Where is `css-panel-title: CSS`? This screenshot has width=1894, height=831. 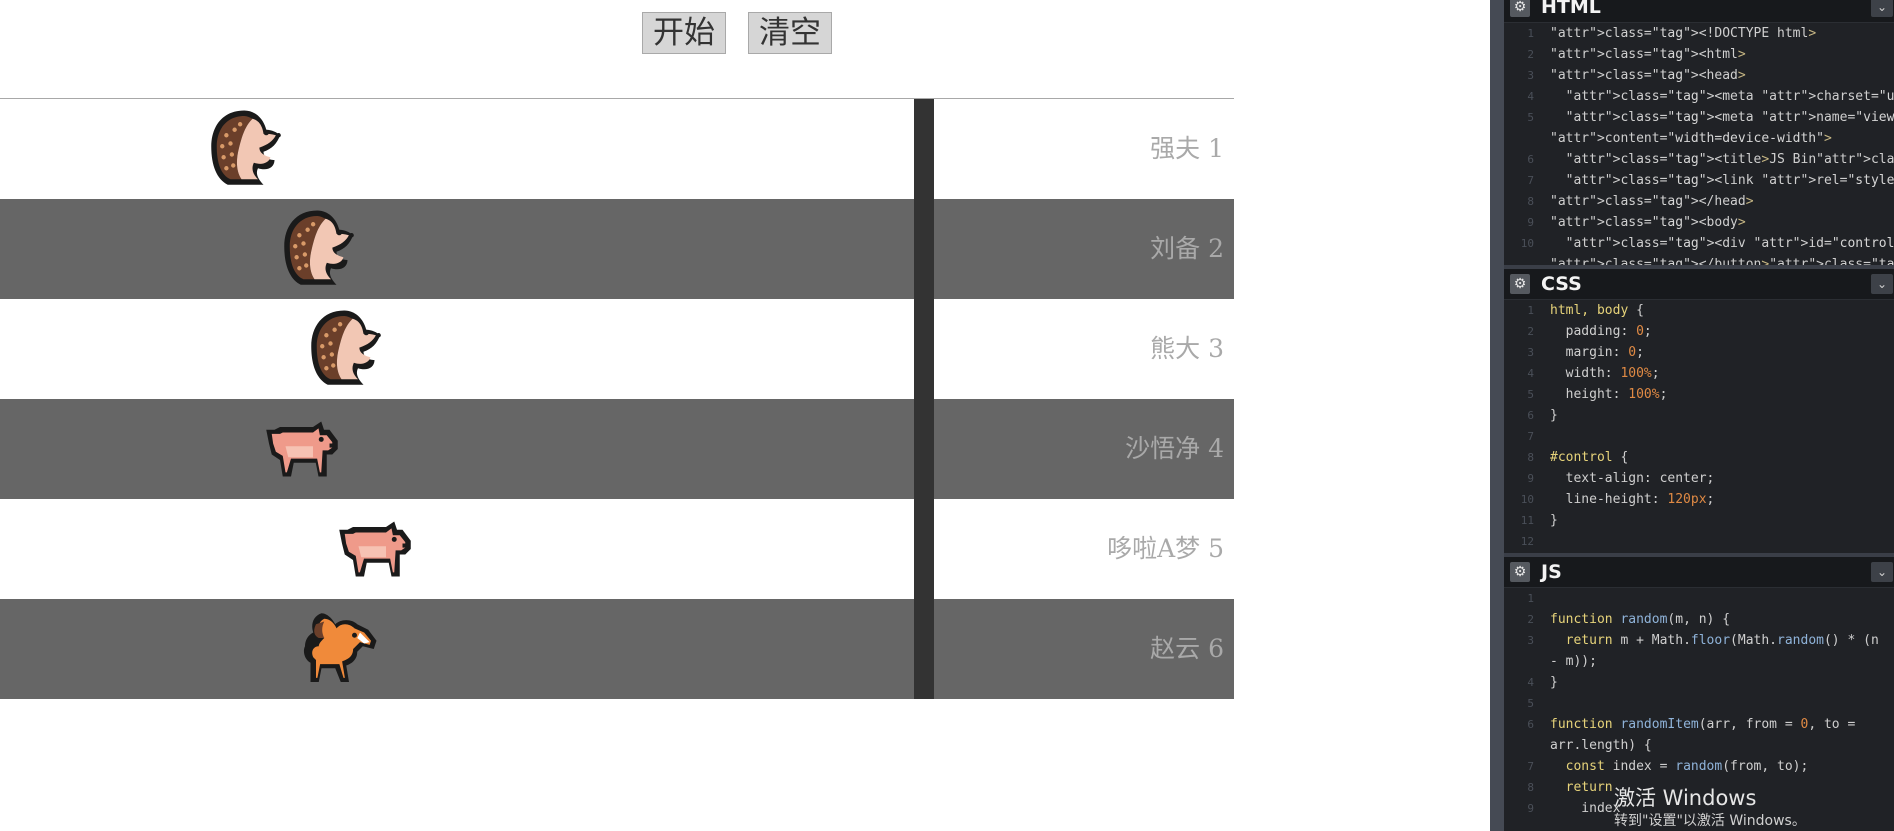
css-panel-title: CSS is located at coordinates (1561, 284).